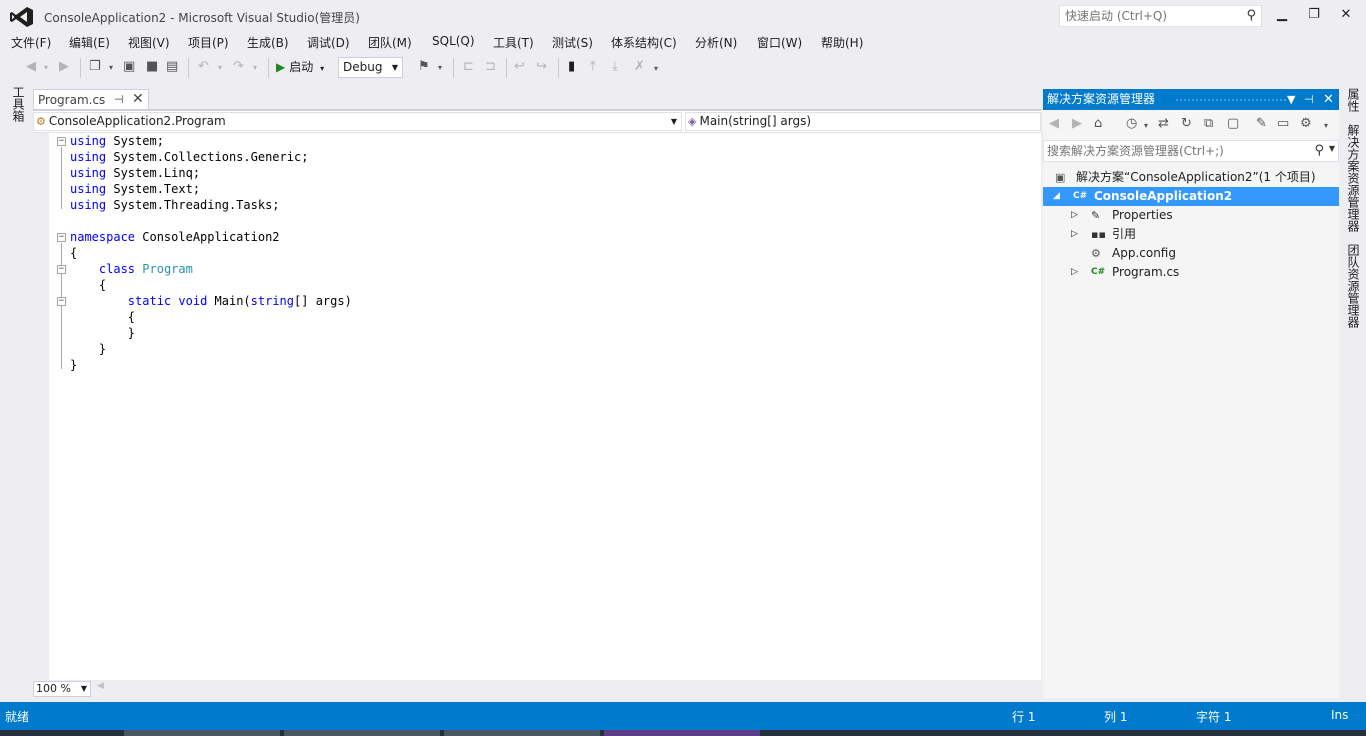 Image resolution: width=1366 pixels, height=736 pixels. Describe the element at coordinates (238, 66) in the screenshot. I see `redo-icon: ↷` at that location.